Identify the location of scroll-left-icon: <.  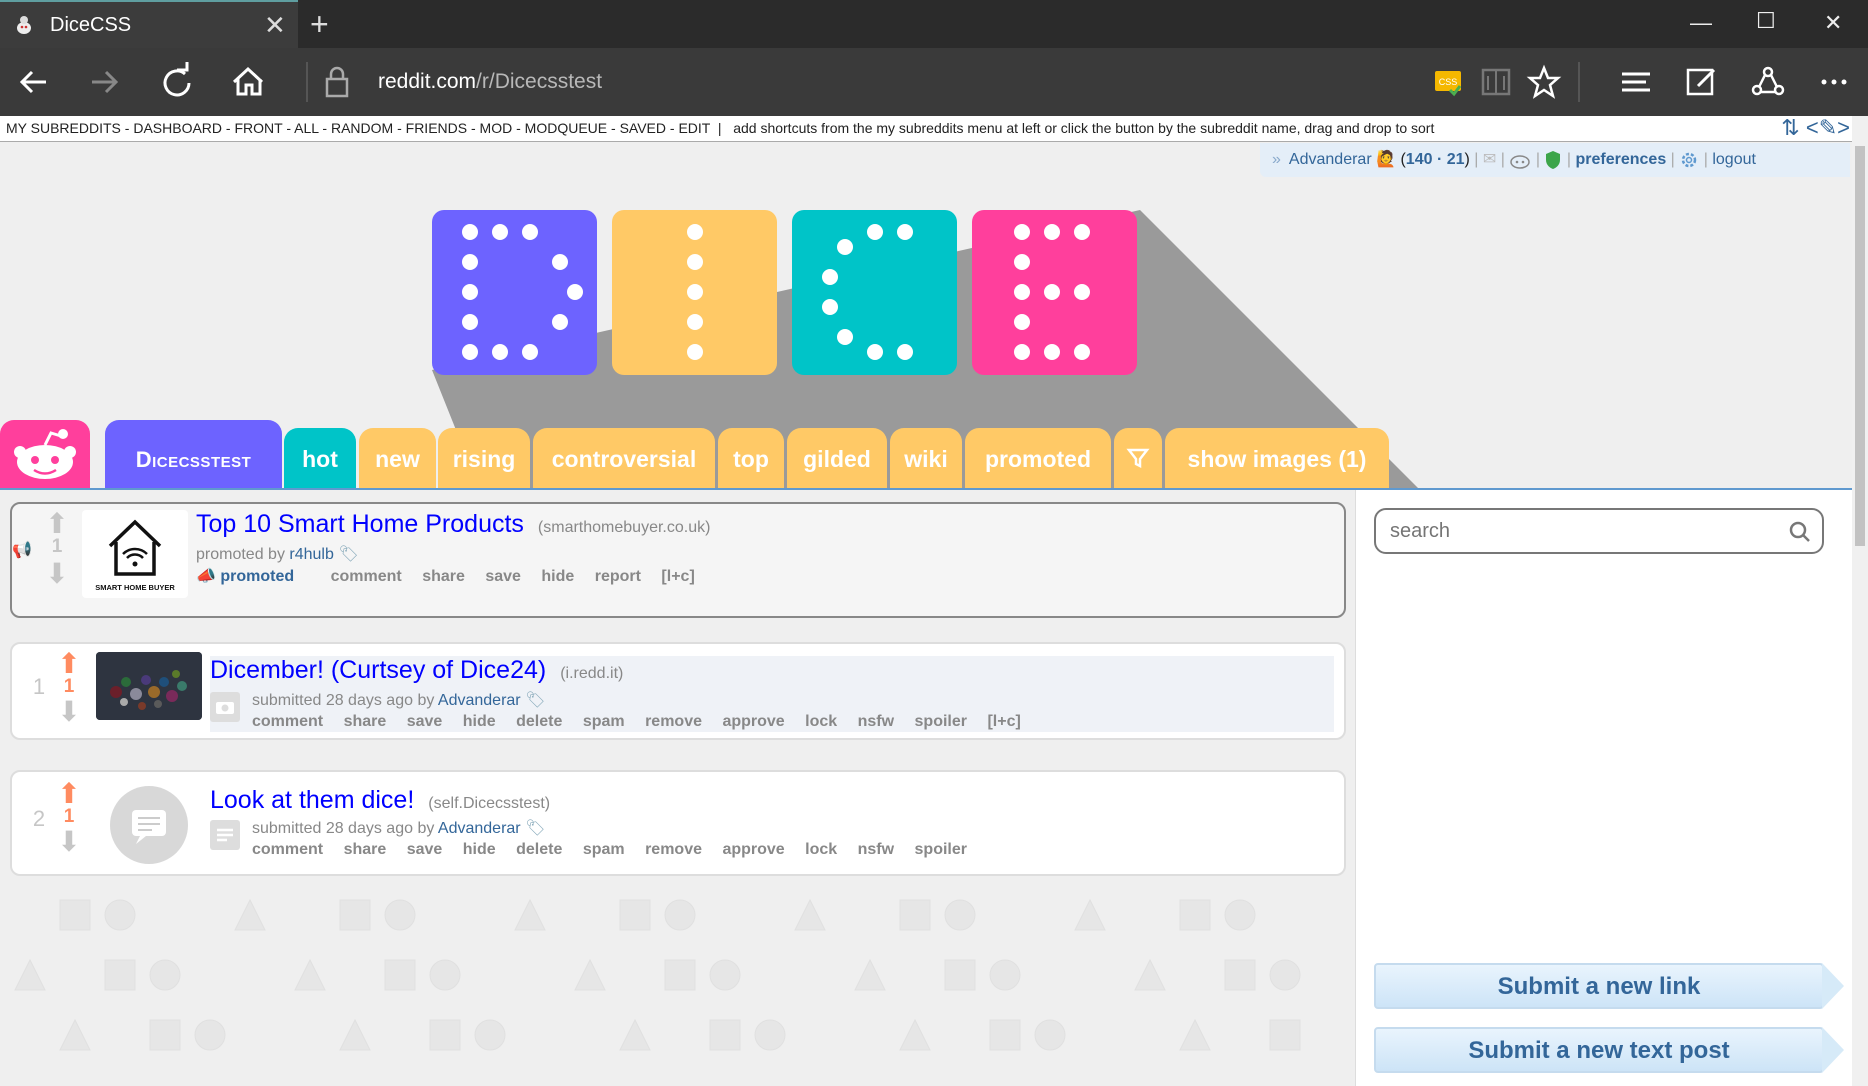
(1812, 127).